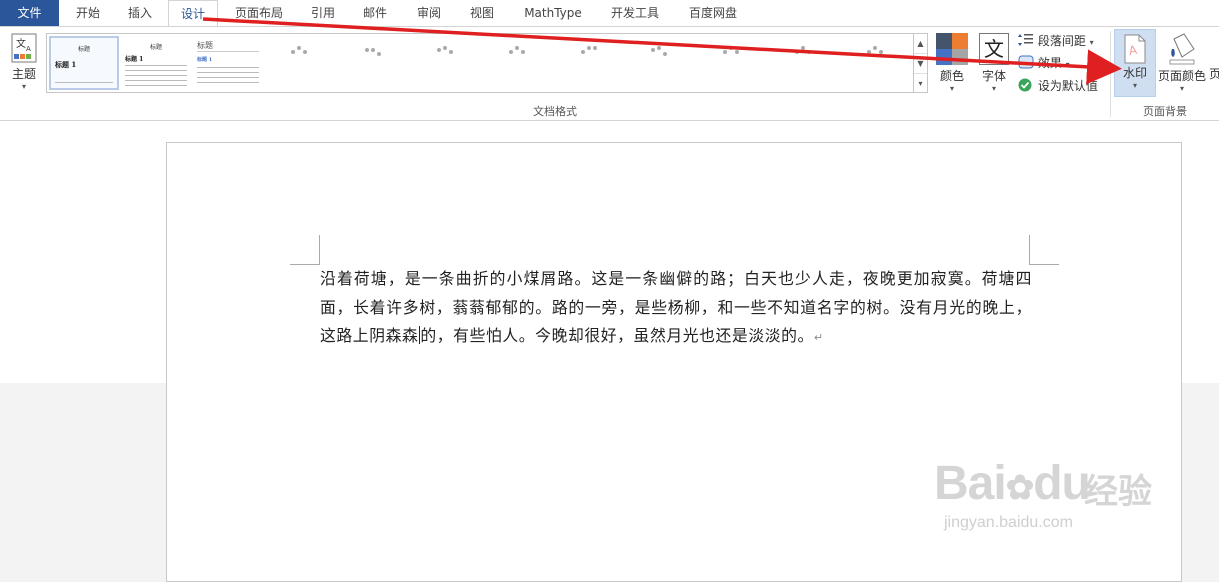  I want to click on gallery-scroll-up-button: ▲, so click(920, 44).